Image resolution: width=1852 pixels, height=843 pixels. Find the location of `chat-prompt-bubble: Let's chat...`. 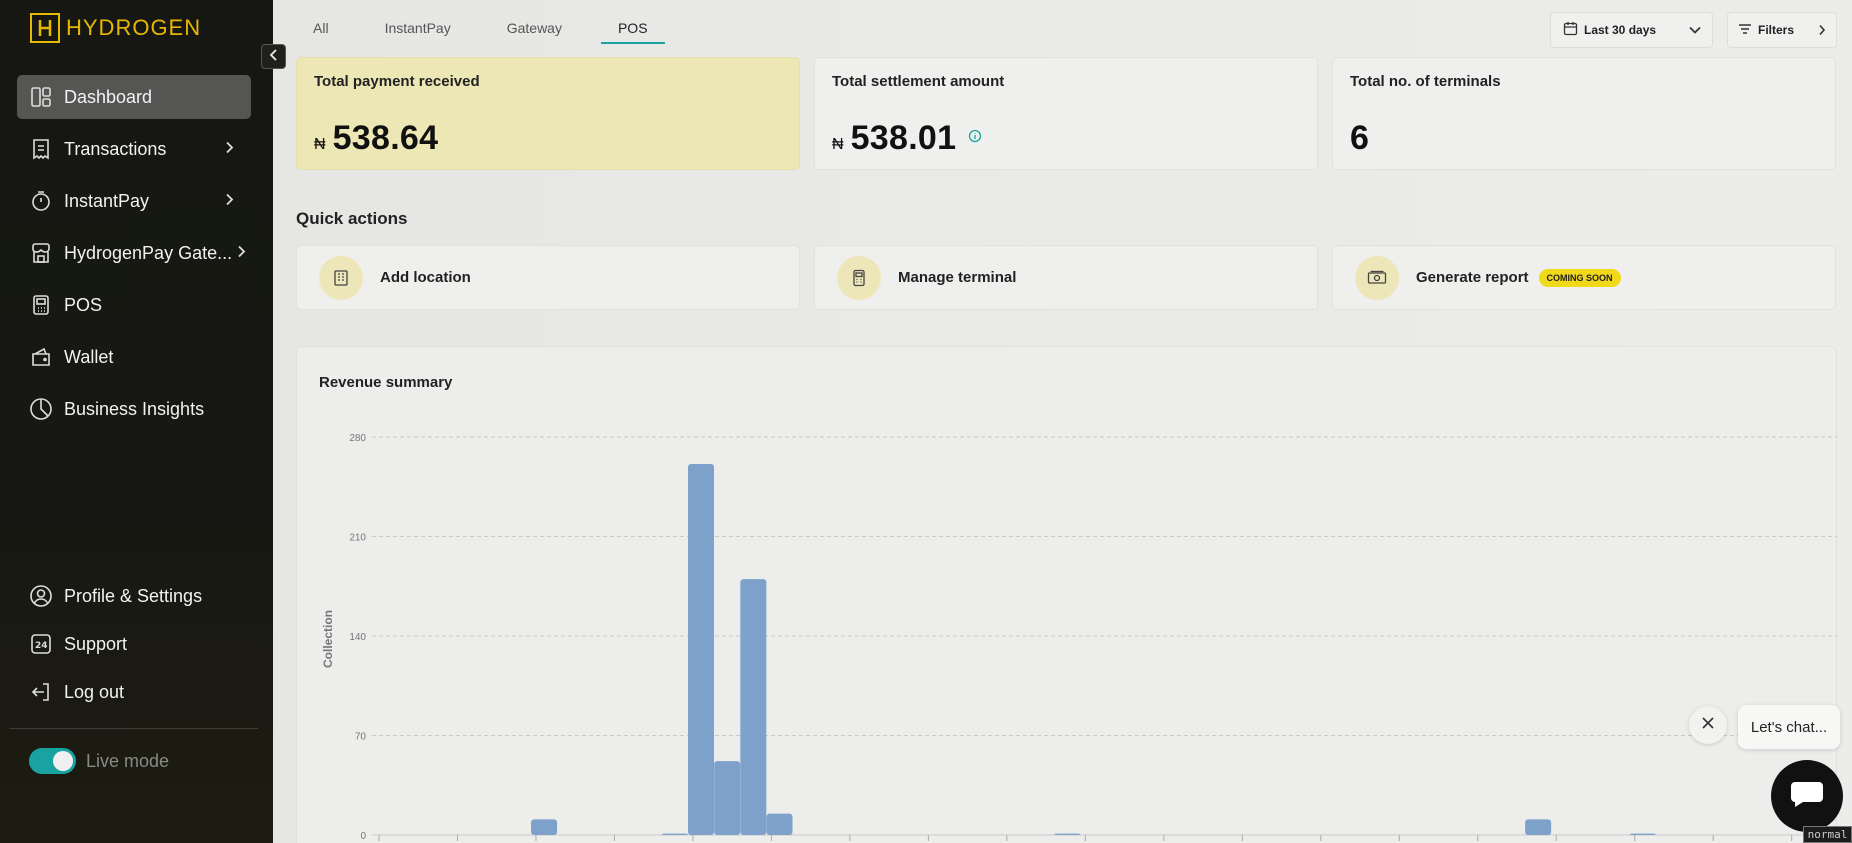

chat-prompt-bubble: Let's chat... is located at coordinates (1789, 727).